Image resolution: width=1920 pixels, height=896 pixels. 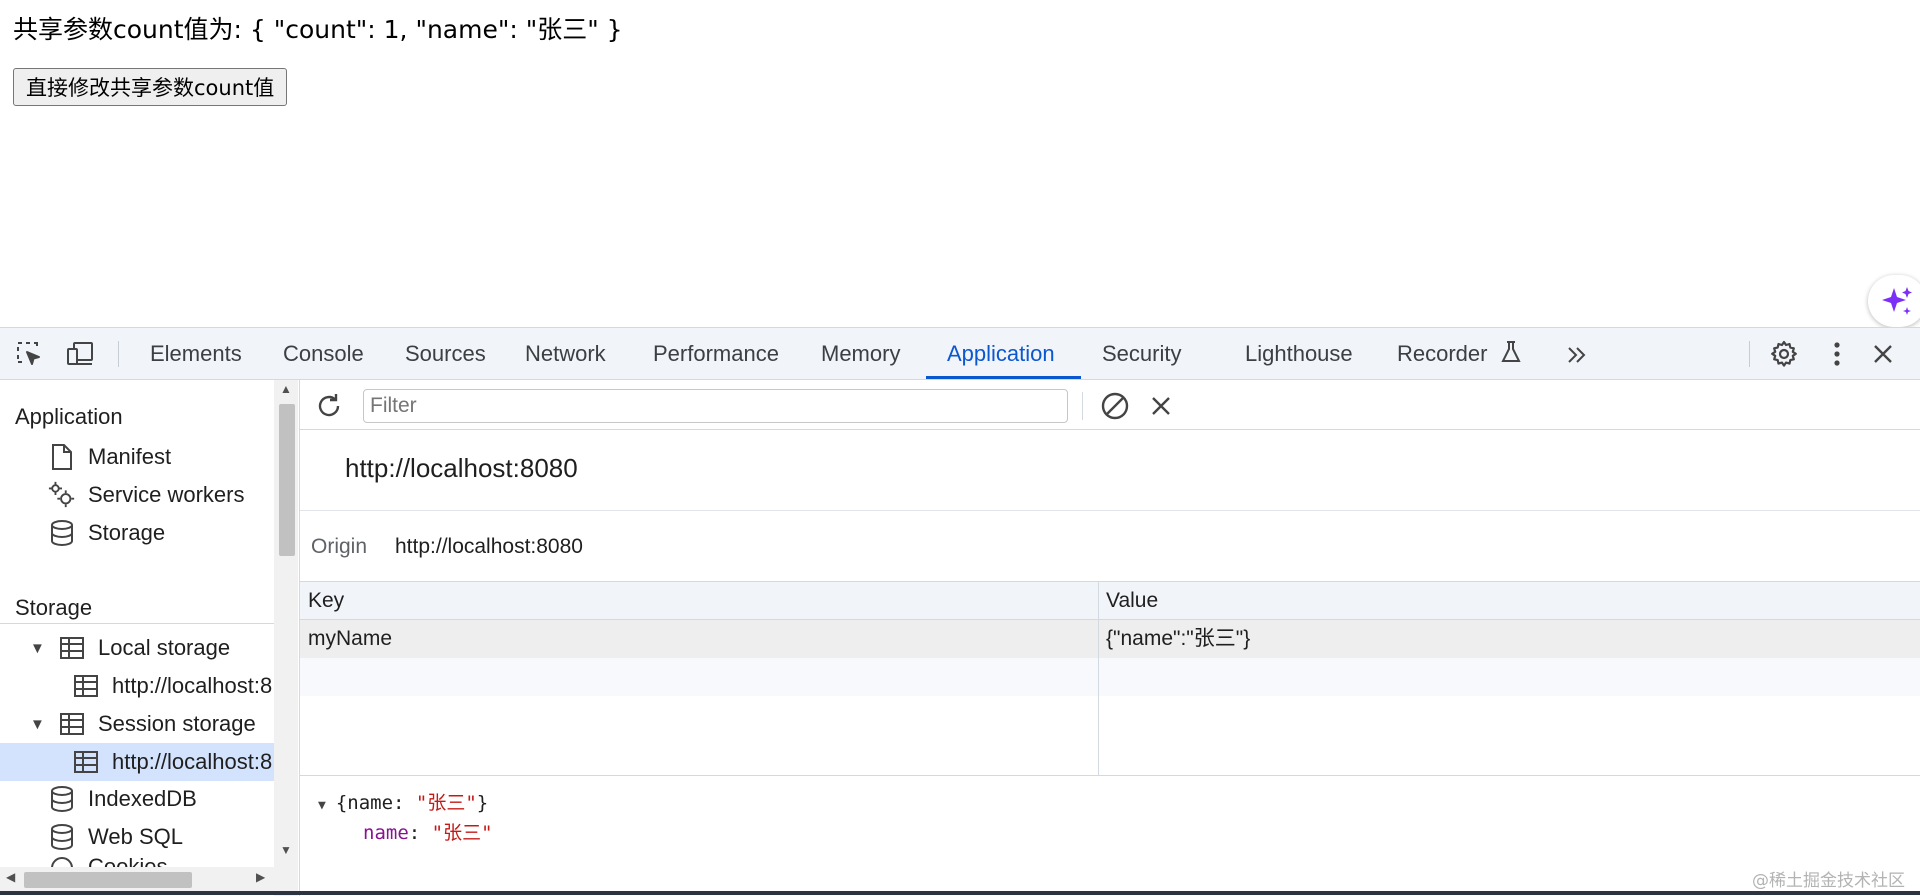 I want to click on tab-lighthouse: Lighthouse, so click(x=1299, y=354).